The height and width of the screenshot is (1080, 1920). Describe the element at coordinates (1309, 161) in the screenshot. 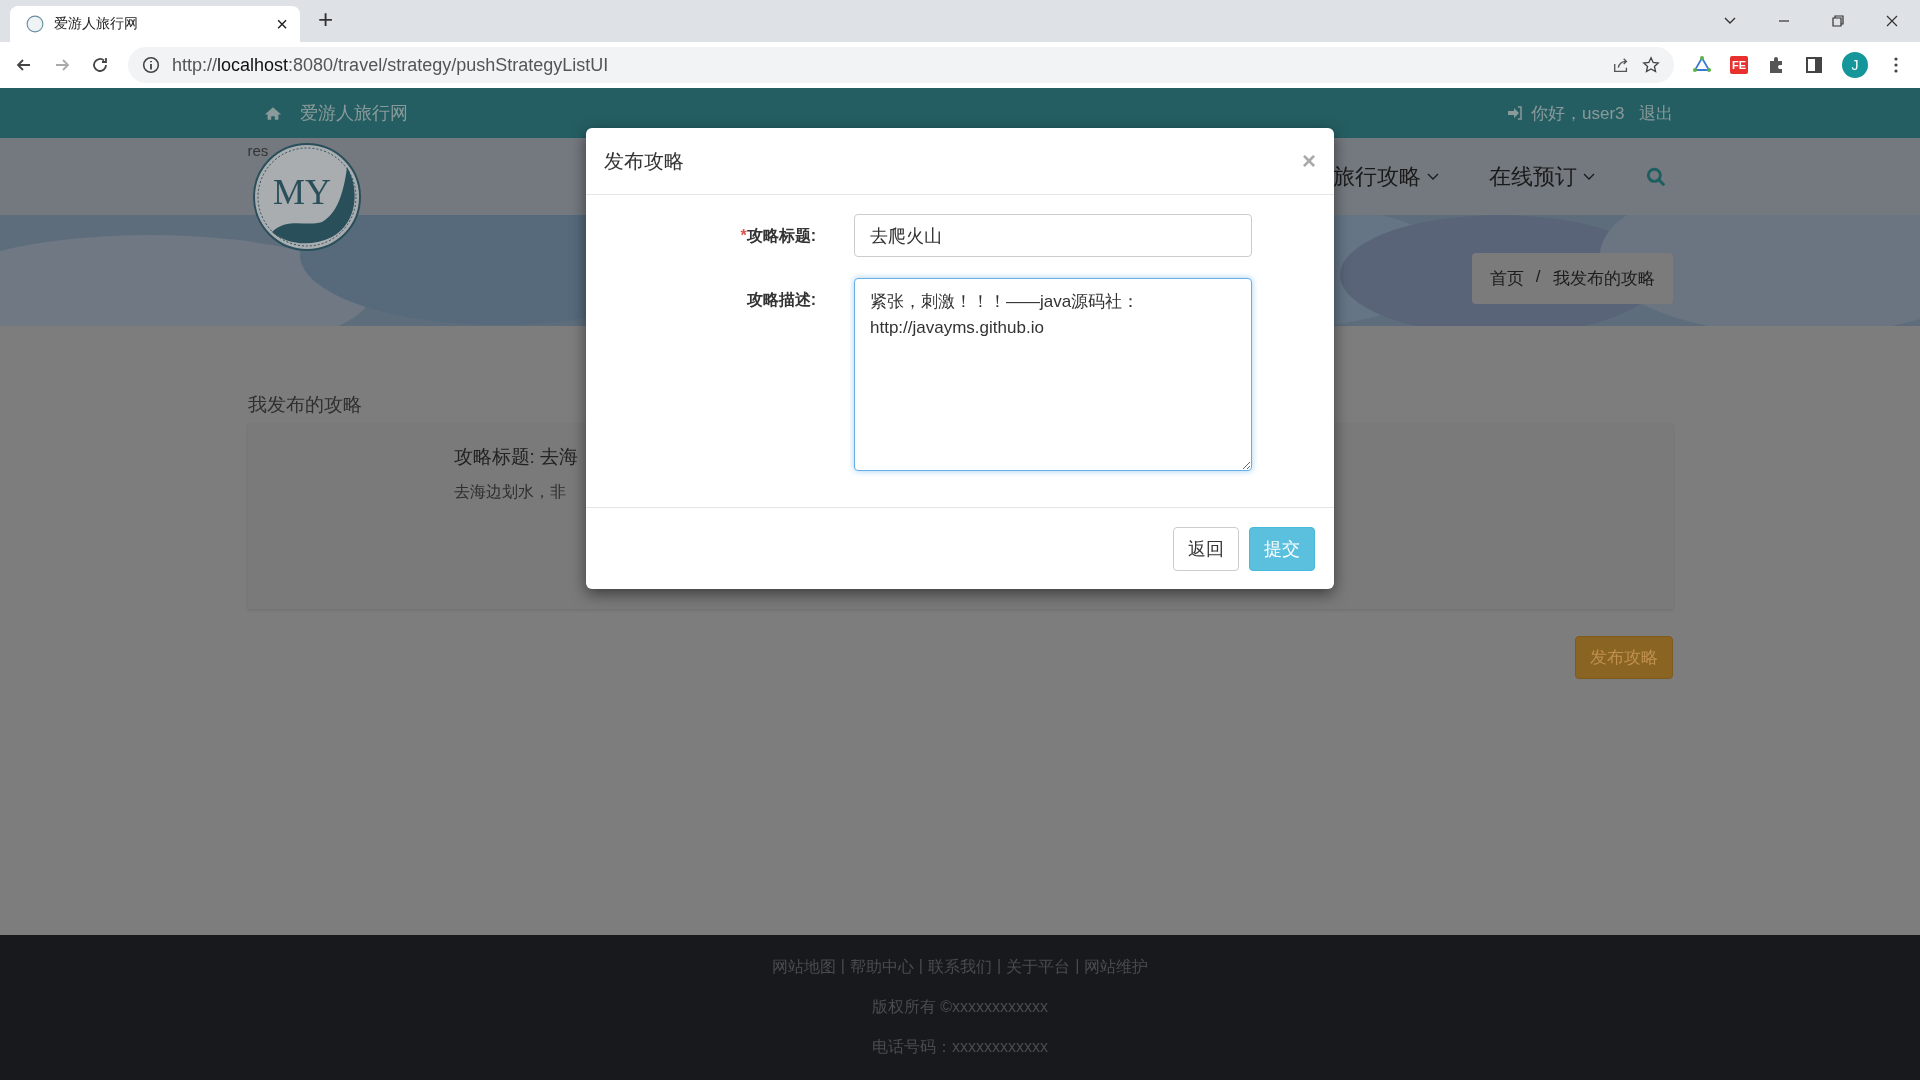

I see `close-button: ×` at that location.